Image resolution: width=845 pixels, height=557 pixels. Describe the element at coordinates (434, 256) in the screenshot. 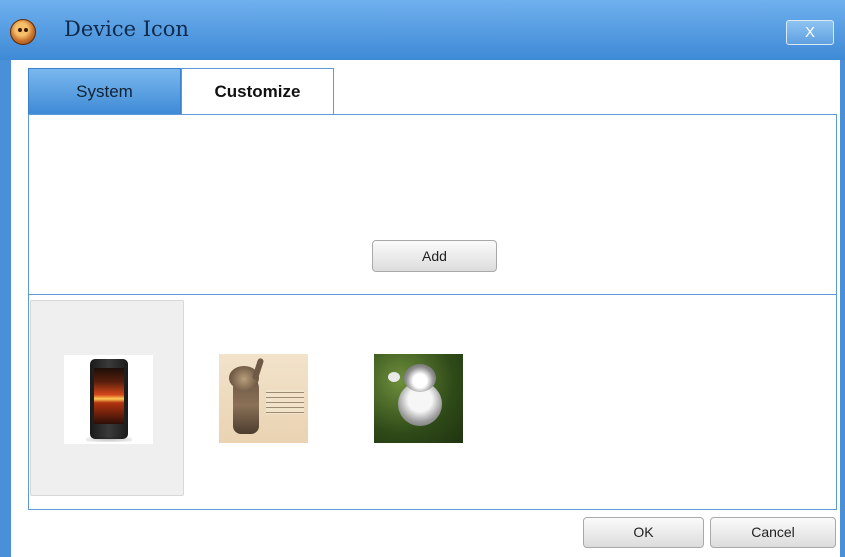

I see `add-button: Add` at that location.